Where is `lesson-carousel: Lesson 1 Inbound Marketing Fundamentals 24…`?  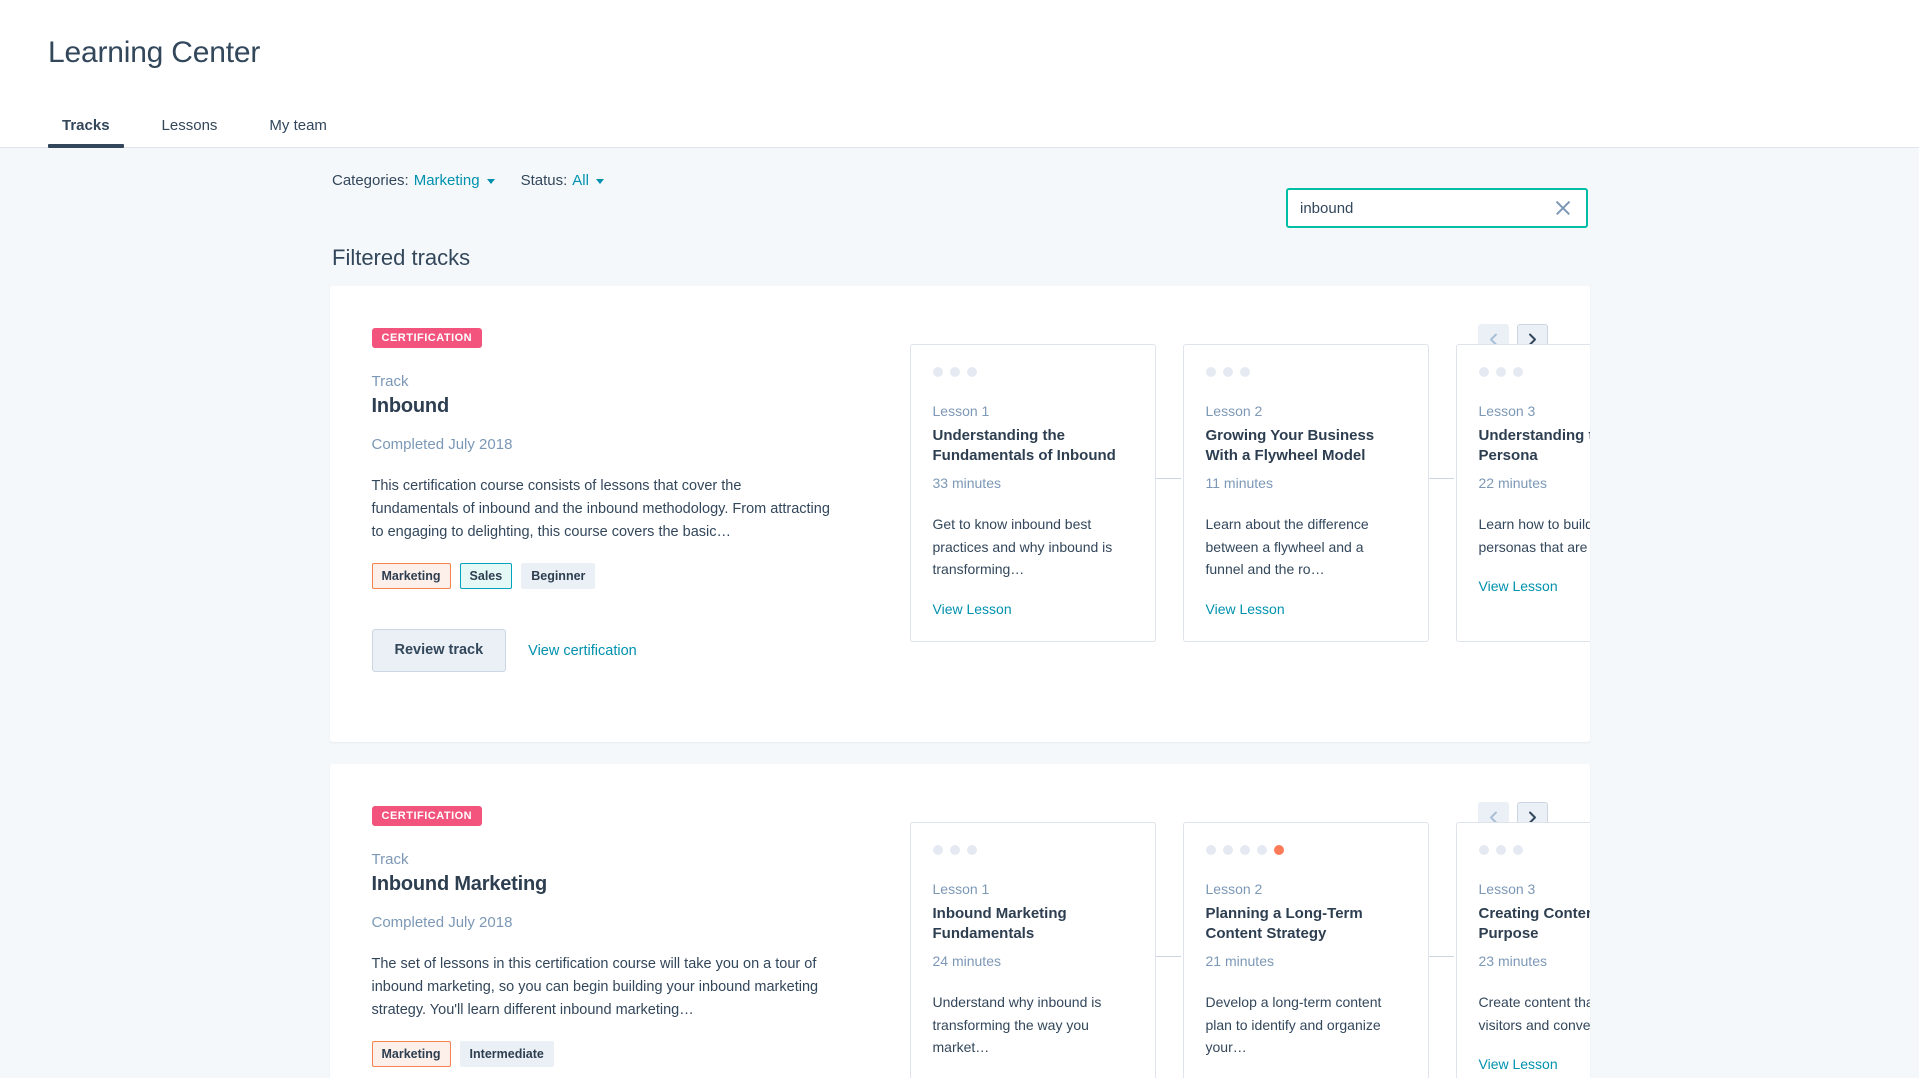 lesson-carousel: Lesson 1 Inbound Marketing Fundamentals 24… is located at coordinates (1249, 950).